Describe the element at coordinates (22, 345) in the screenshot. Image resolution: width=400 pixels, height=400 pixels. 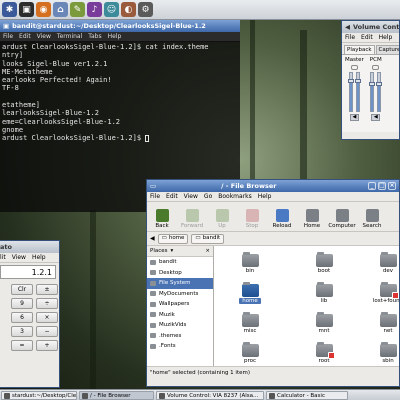
I see `calc-button: =` at that location.